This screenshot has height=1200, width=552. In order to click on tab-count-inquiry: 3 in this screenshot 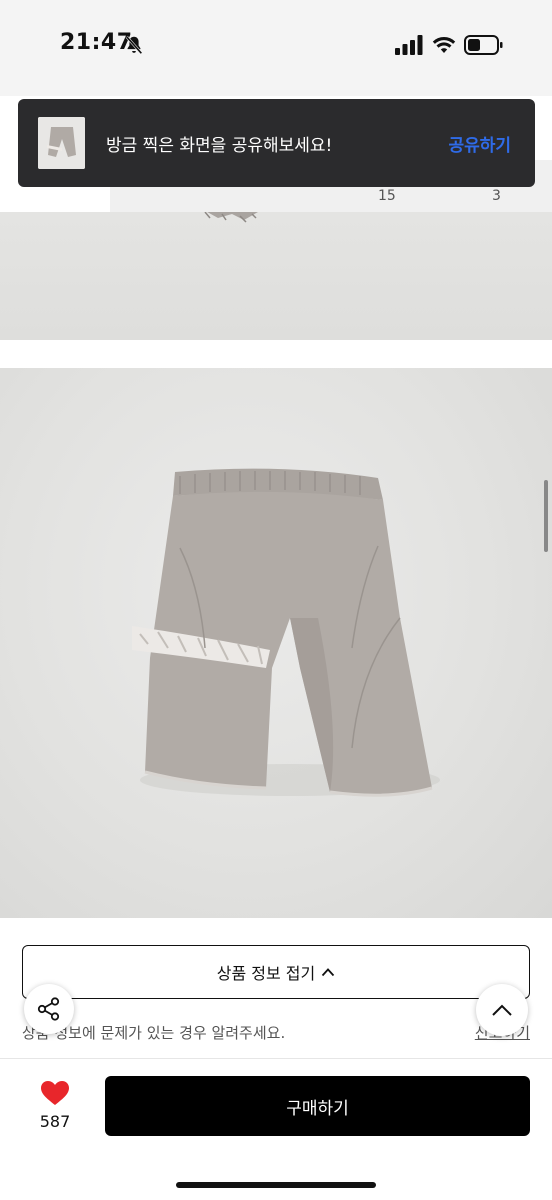, I will do `click(496, 196)`.